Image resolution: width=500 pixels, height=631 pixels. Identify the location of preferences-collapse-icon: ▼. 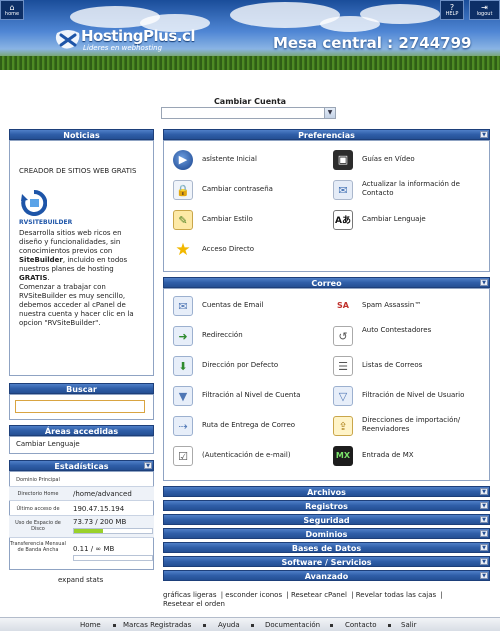
(484, 134).